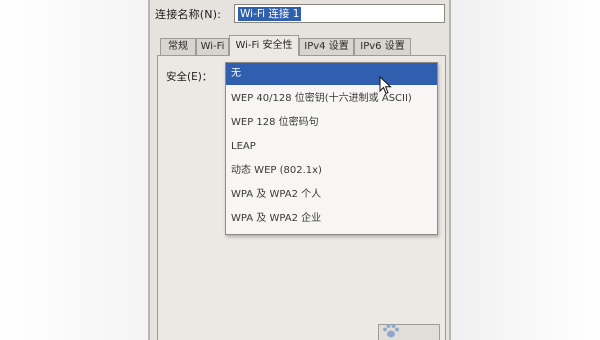 The height and width of the screenshot is (340, 600). I want to click on security-option-dynamic-wep: 动态 WEP (802.1x), so click(331, 171).